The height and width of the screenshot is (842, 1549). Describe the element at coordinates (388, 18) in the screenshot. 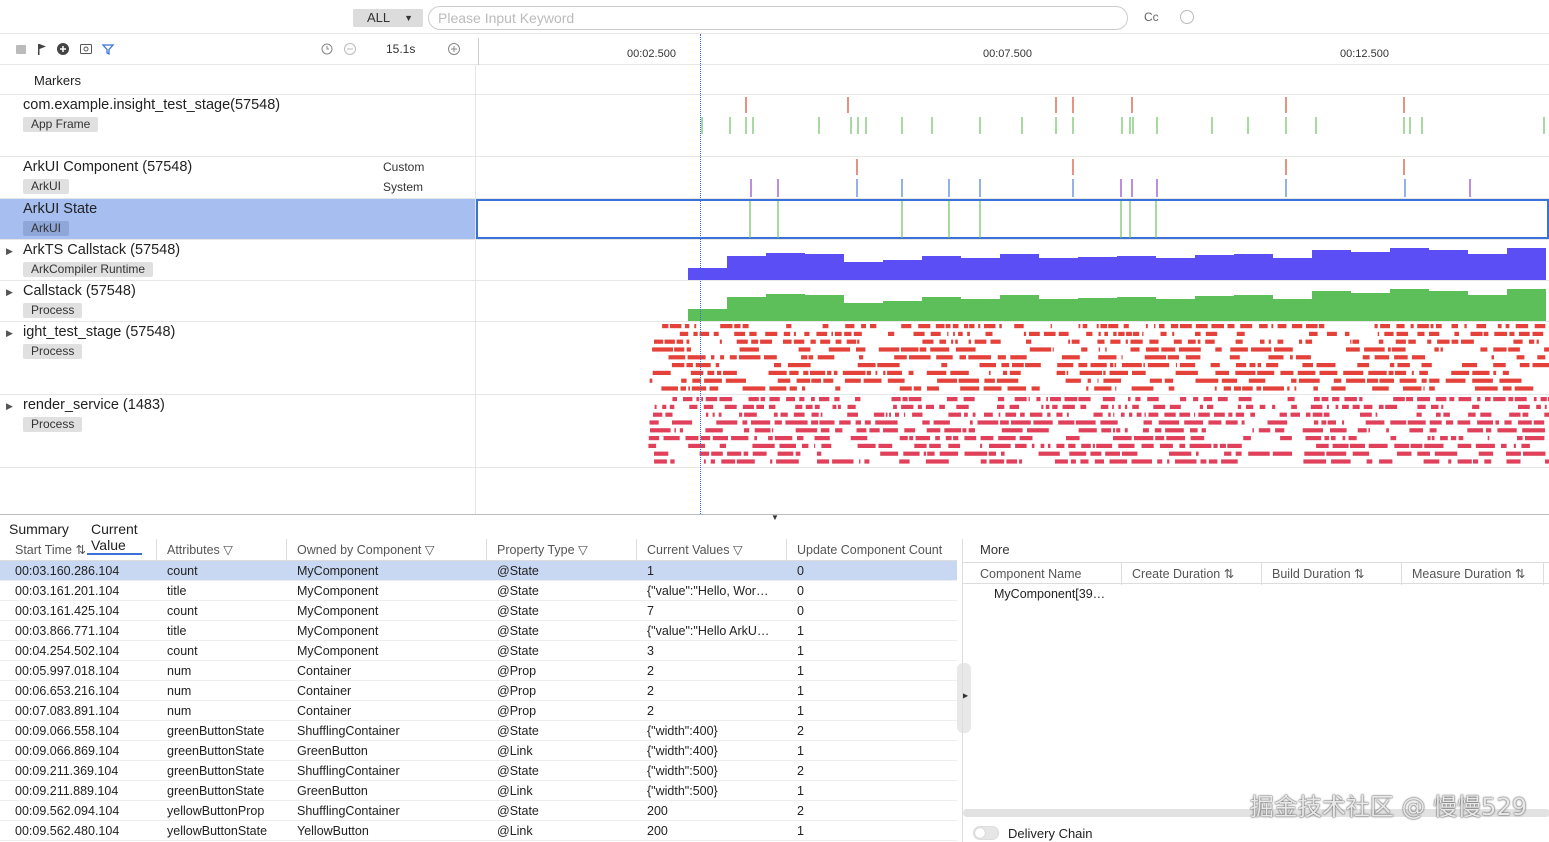

I see `scope-dropdown: ALL ▼` at that location.